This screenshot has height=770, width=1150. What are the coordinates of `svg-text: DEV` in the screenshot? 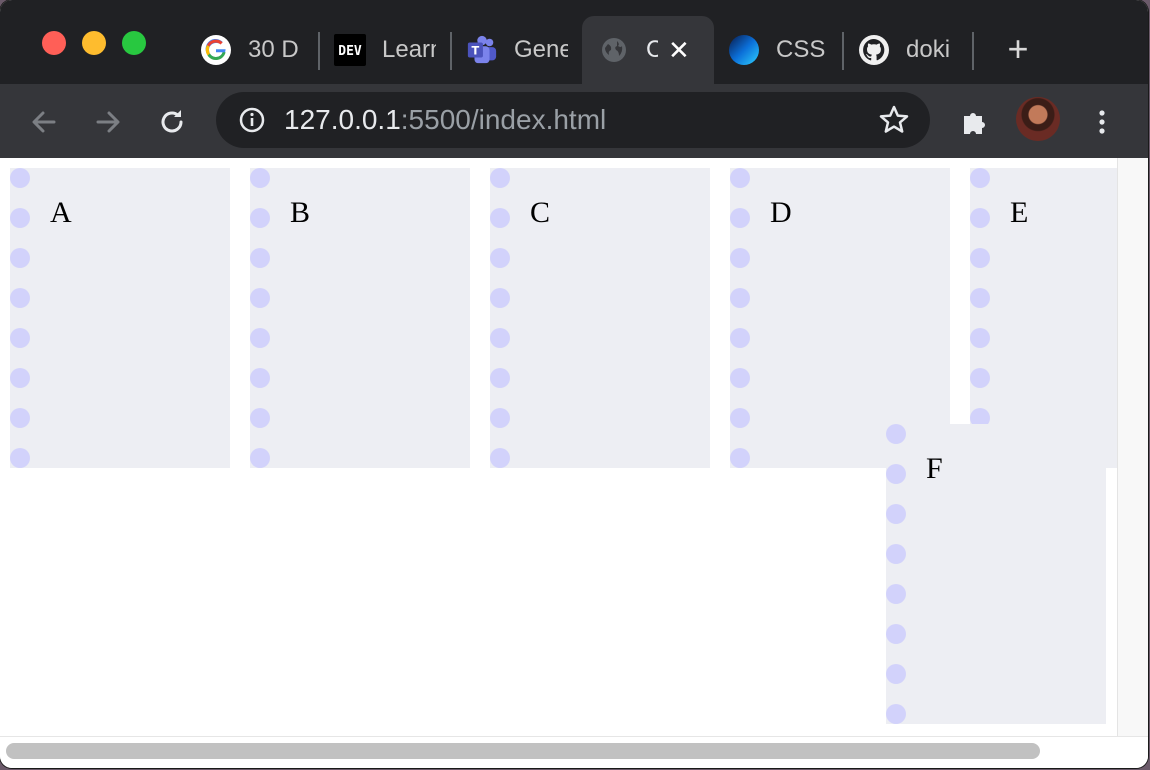 It's located at (350, 51).